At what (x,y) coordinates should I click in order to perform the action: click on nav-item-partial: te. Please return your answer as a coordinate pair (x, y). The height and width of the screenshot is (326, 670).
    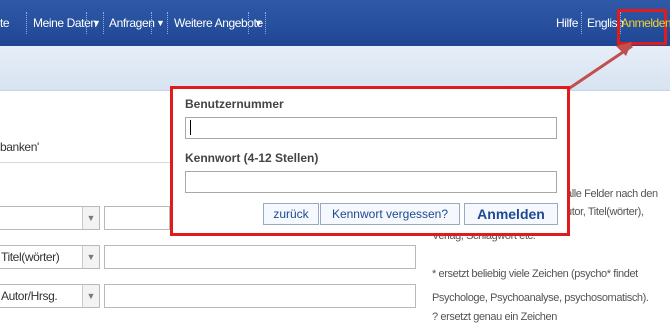
    Looking at the image, I should click on (5, 23).